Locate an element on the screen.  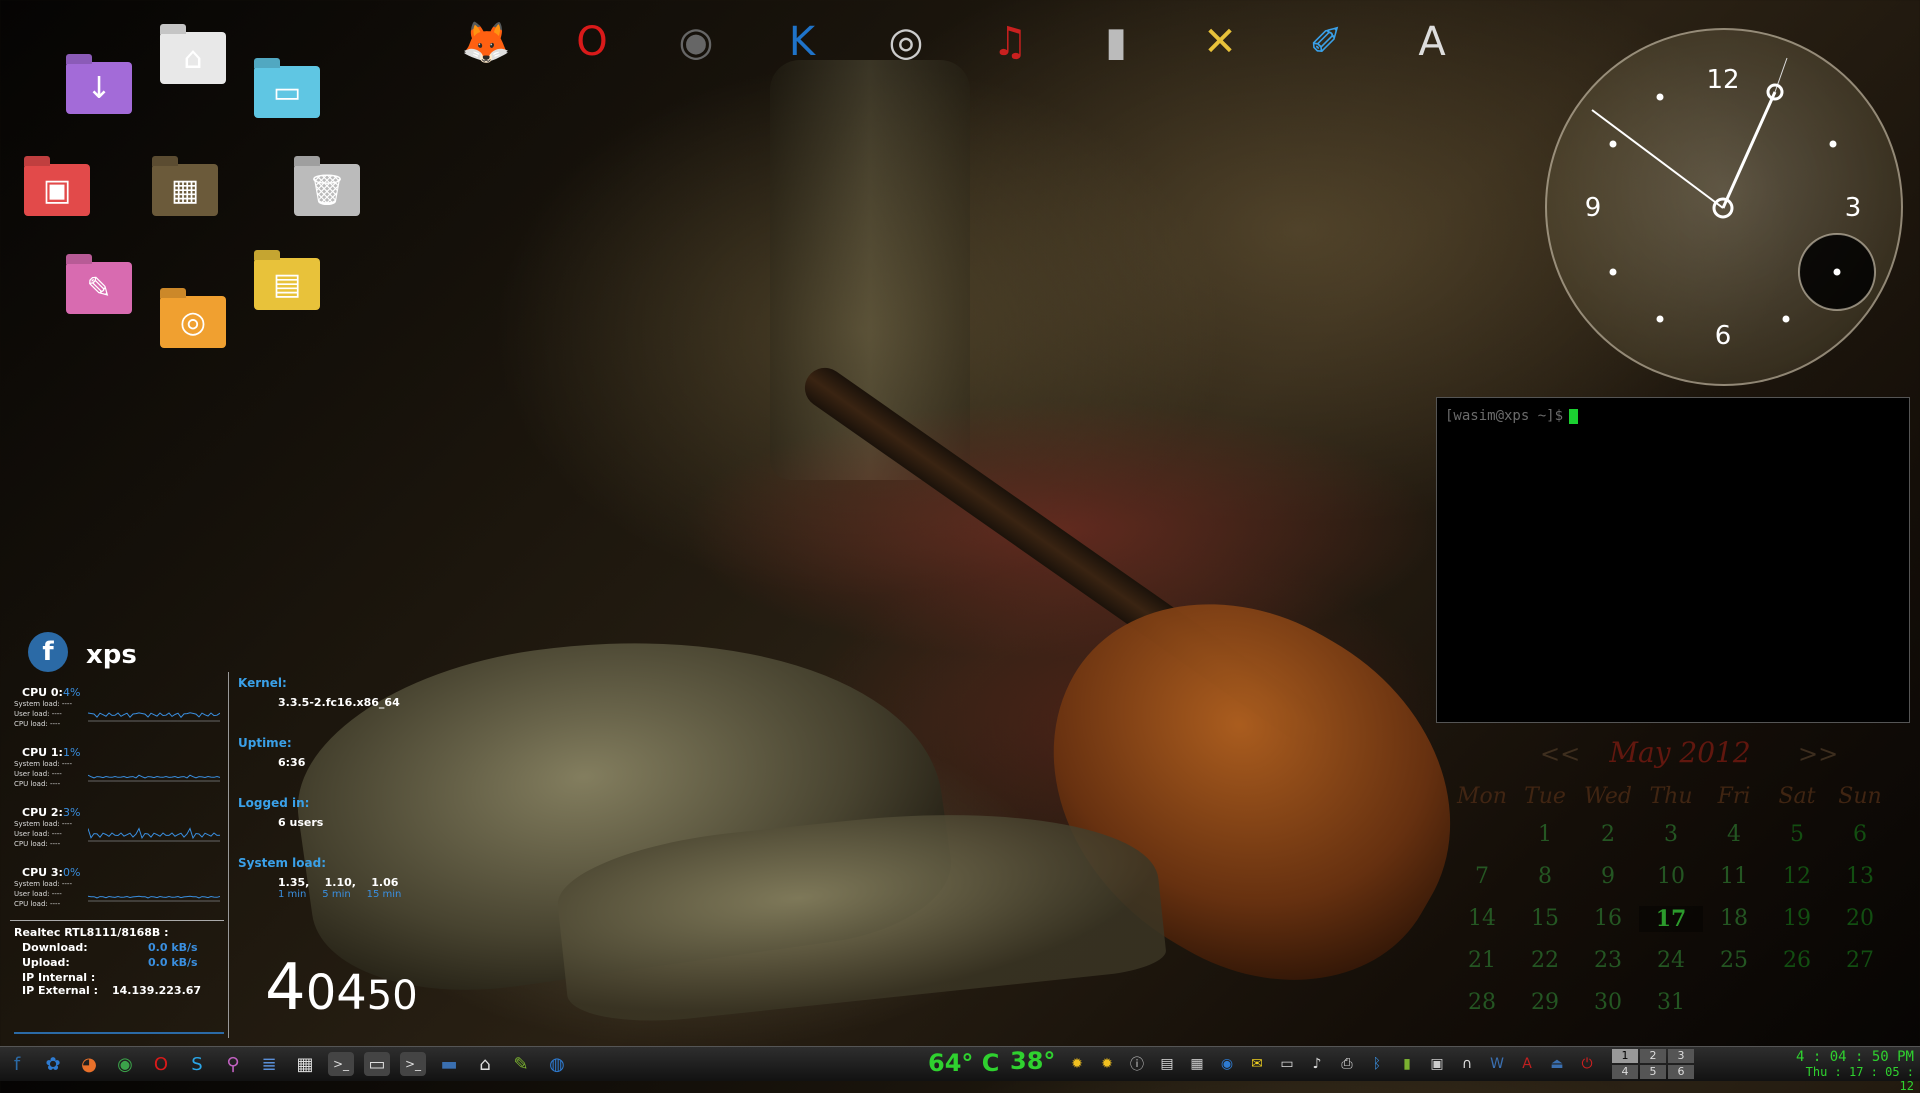
calendar-day: 20 is located at coordinates (1860, 918).